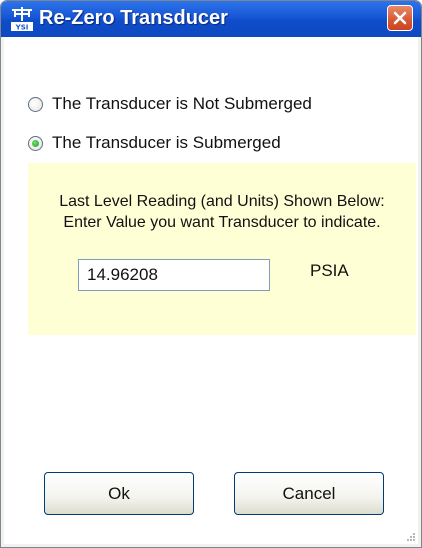  I want to click on resize-grip-icon, so click(410, 536).